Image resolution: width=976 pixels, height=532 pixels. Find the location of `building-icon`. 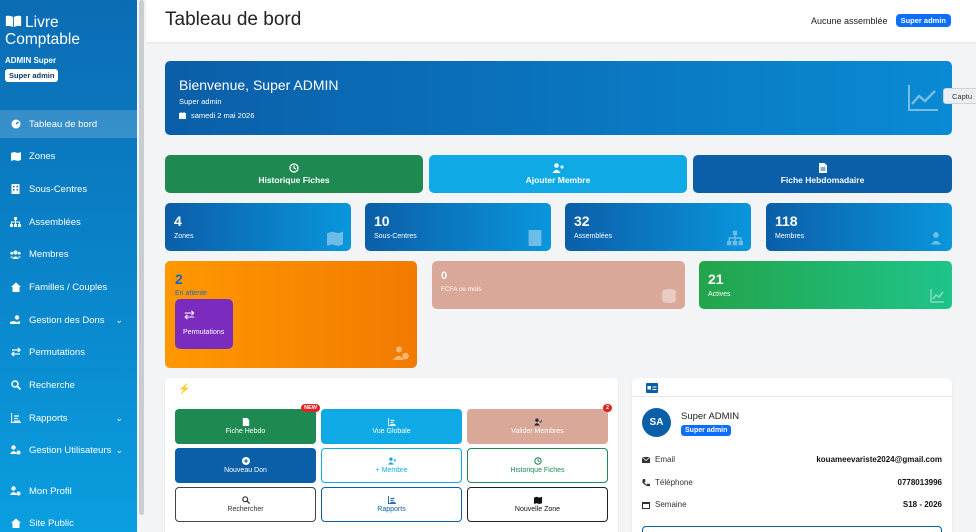

building-icon is located at coordinates (15, 189).